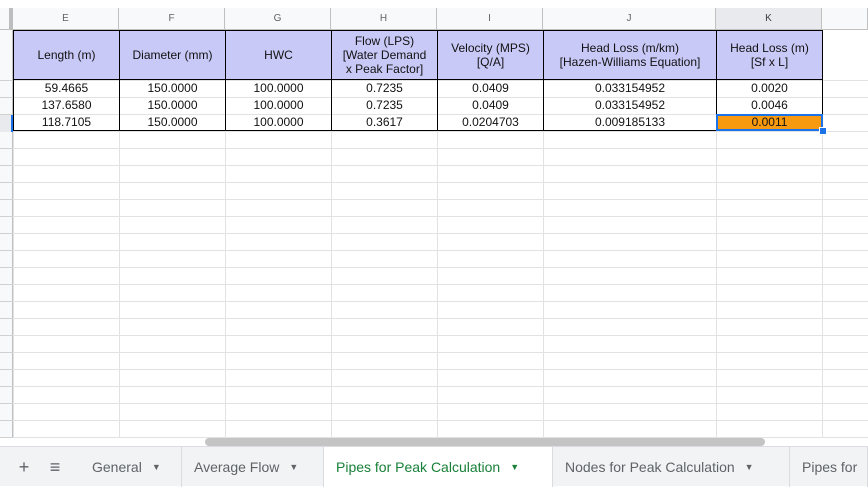  Describe the element at coordinates (384, 19) in the screenshot. I see `column-header-h: H` at that location.